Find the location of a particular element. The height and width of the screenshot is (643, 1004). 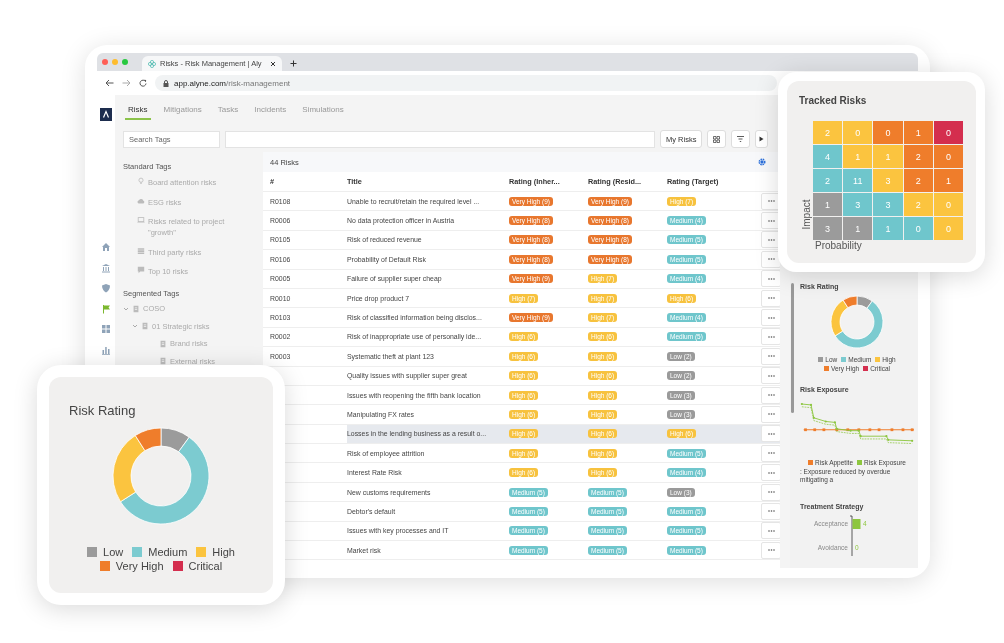

server-icon is located at coordinates (141, 250).